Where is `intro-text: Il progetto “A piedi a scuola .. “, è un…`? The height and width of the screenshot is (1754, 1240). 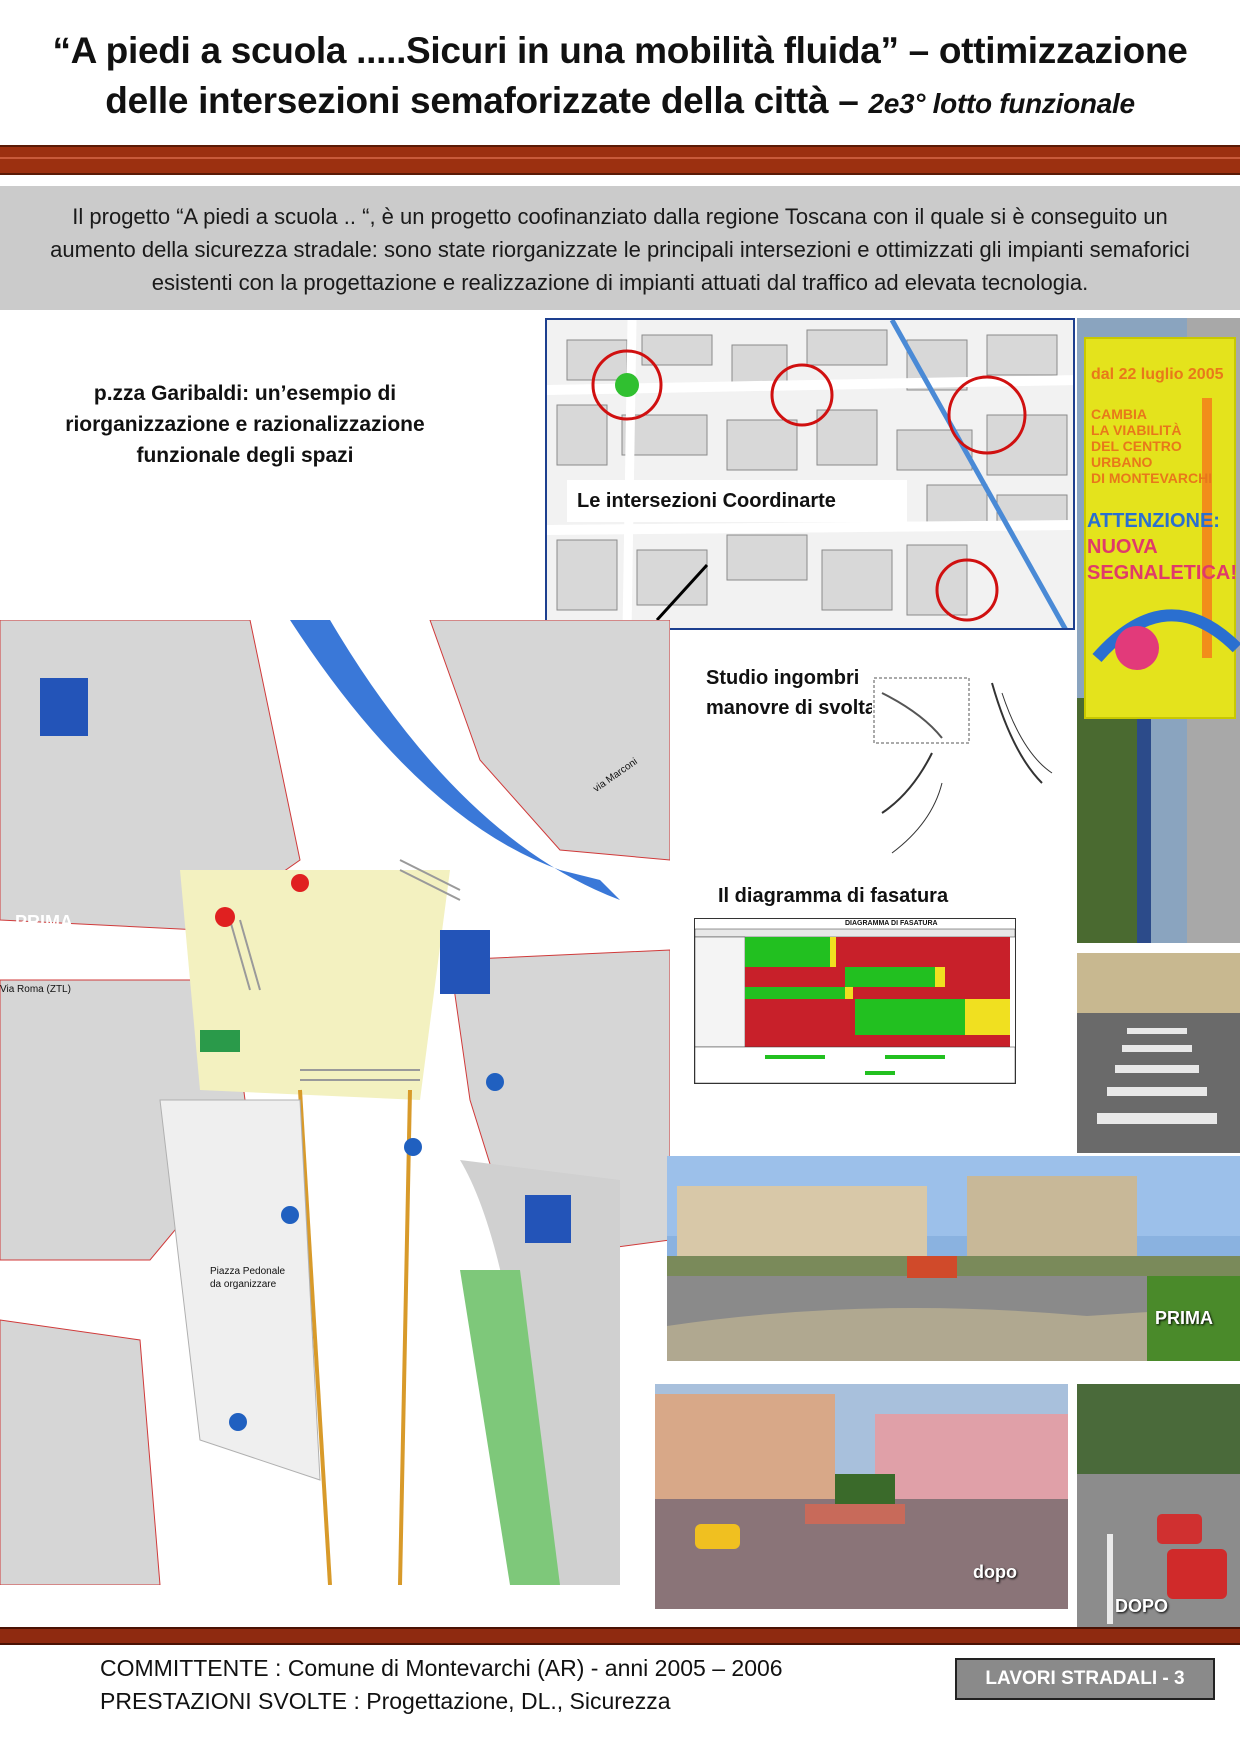
intro-text: Il progetto “A piedi a scuola .. “, è un… is located at coordinates (620, 249).